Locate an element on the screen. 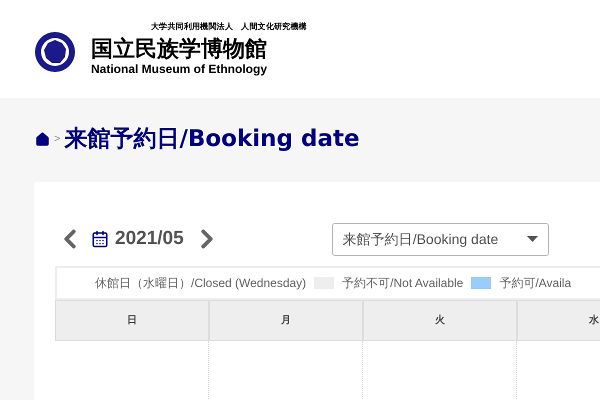 The image size is (600, 400). home-icon is located at coordinates (42, 139).